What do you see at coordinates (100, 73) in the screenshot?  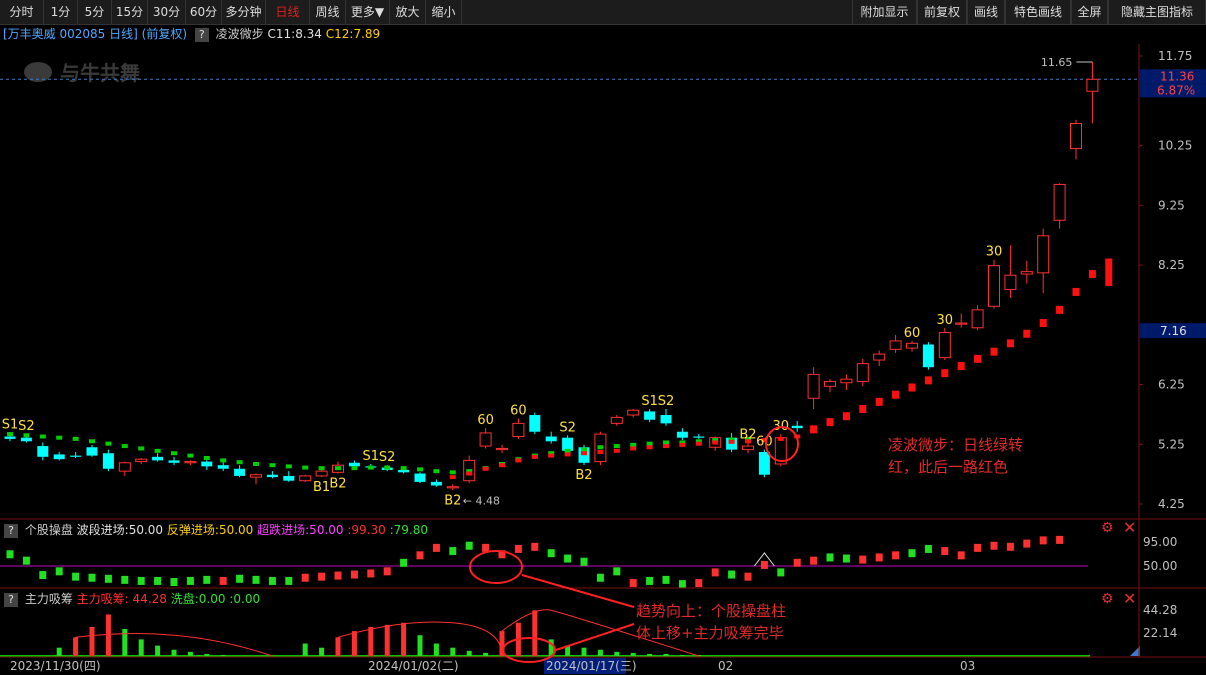 I see `watermark-text: 与牛共舞` at bounding box center [100, 73].